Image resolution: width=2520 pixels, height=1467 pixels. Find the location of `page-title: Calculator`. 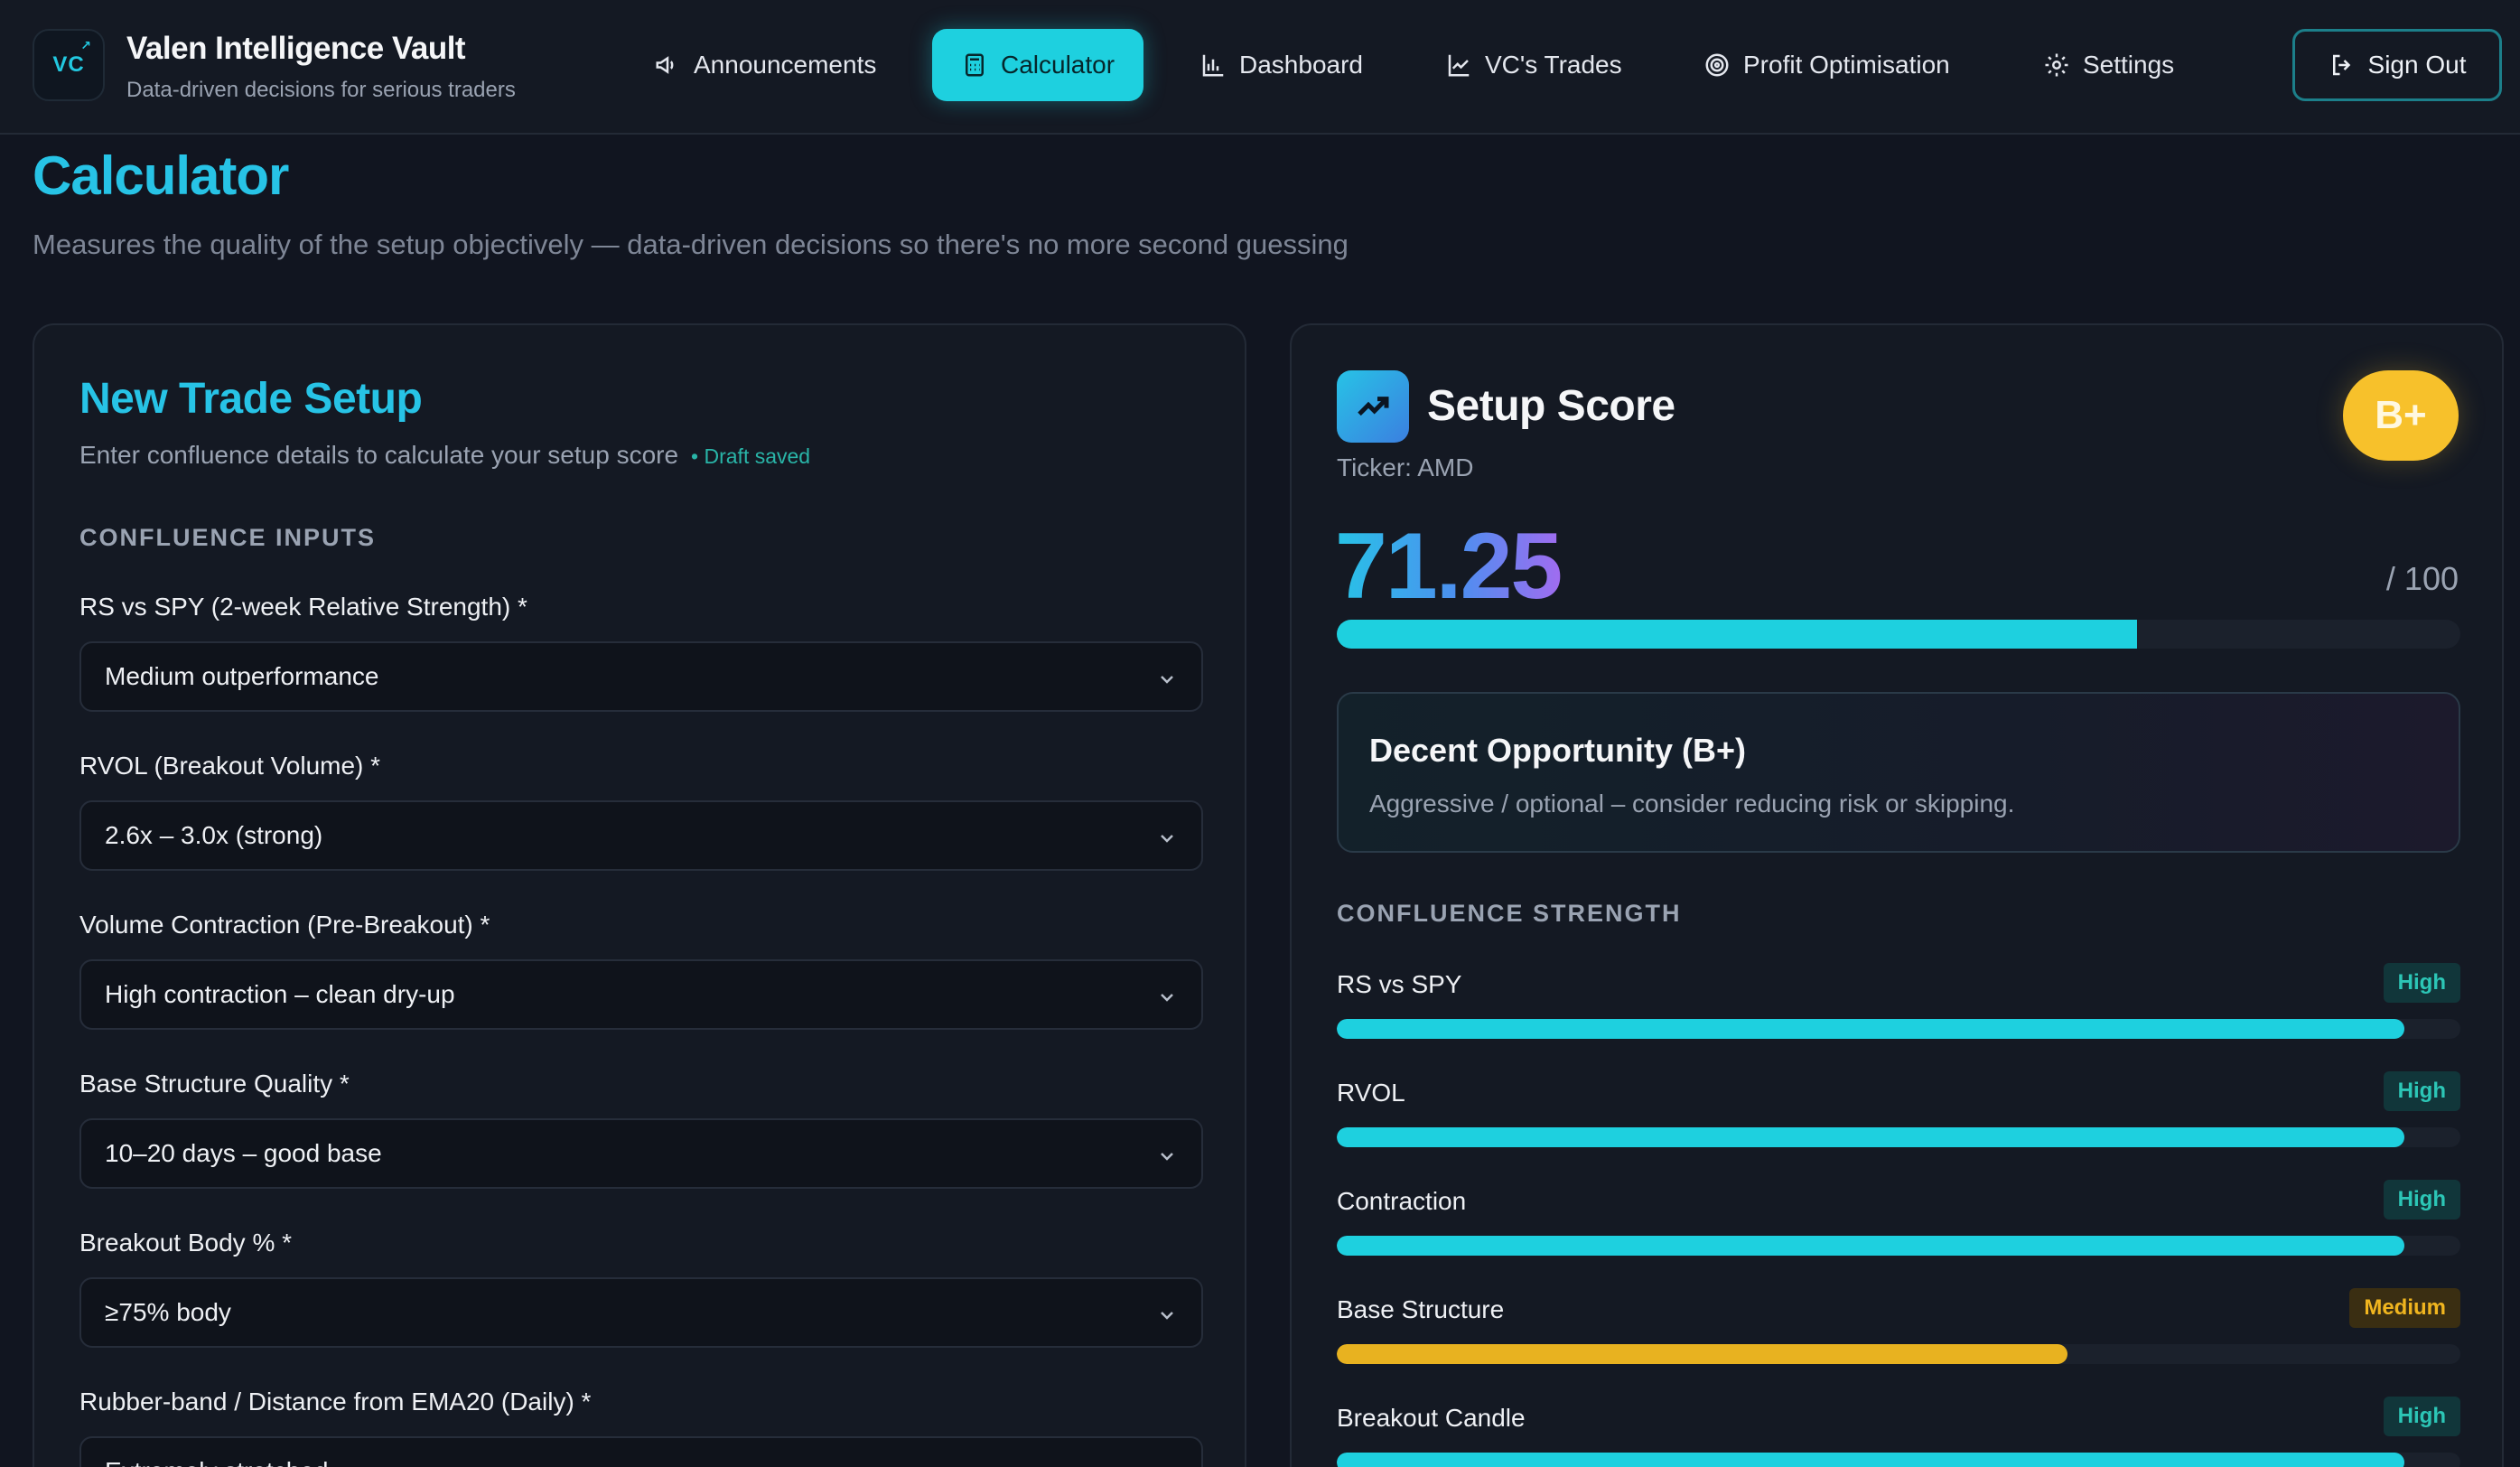

page-title: Calculator is located at coordinates (161, 175).